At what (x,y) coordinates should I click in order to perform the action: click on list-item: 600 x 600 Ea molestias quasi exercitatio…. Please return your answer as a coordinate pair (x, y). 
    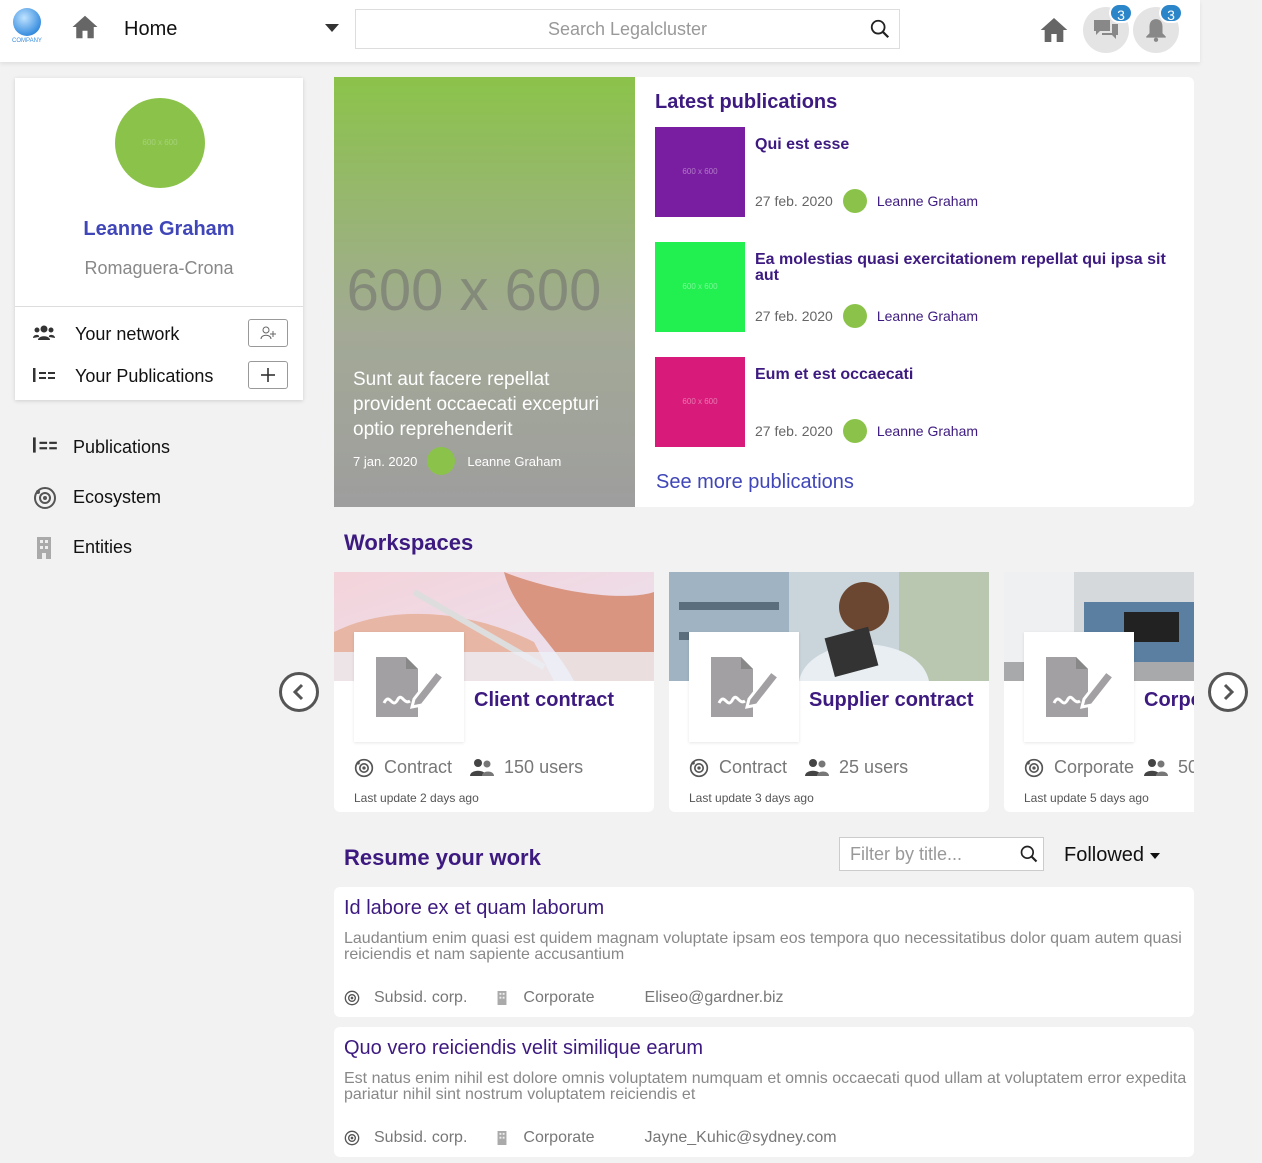
    Looking at the image, I should click on (915, 287).